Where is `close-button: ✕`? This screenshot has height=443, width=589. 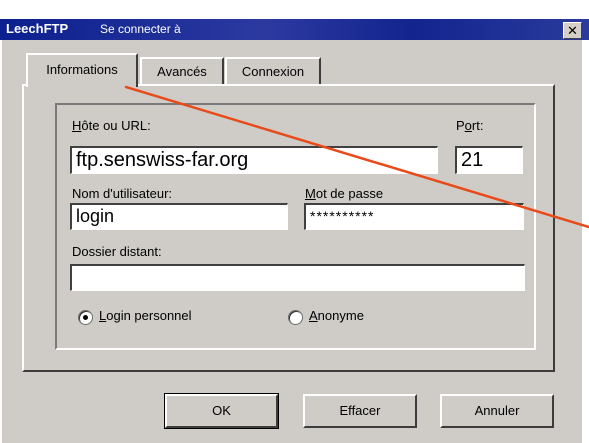
close-button: ✕ is located at coordinates (572, 30).